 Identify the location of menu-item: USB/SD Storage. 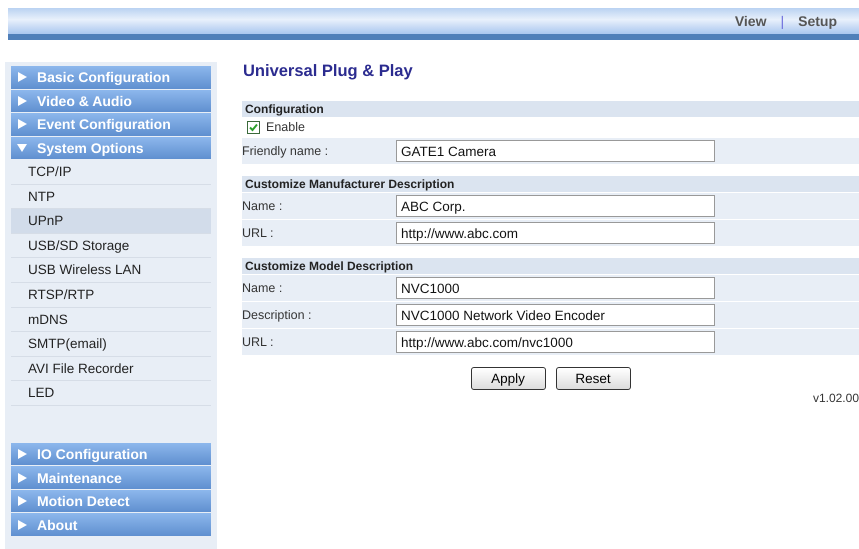
(111, 246).